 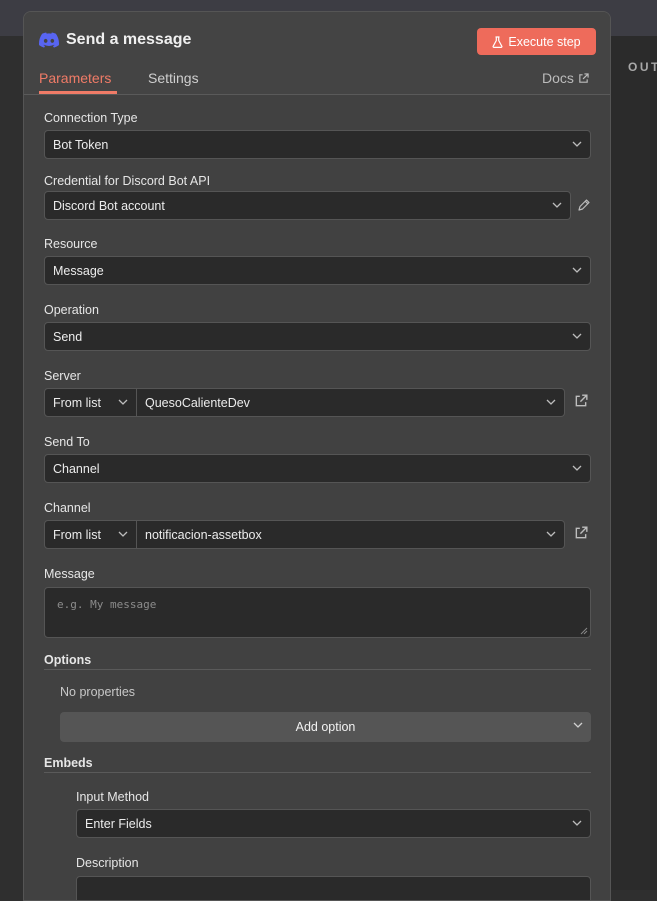 What do you see at coordinates (78, 270) in the screenshot?
I see `resource-value: Message` at bounding box center [78, 270].